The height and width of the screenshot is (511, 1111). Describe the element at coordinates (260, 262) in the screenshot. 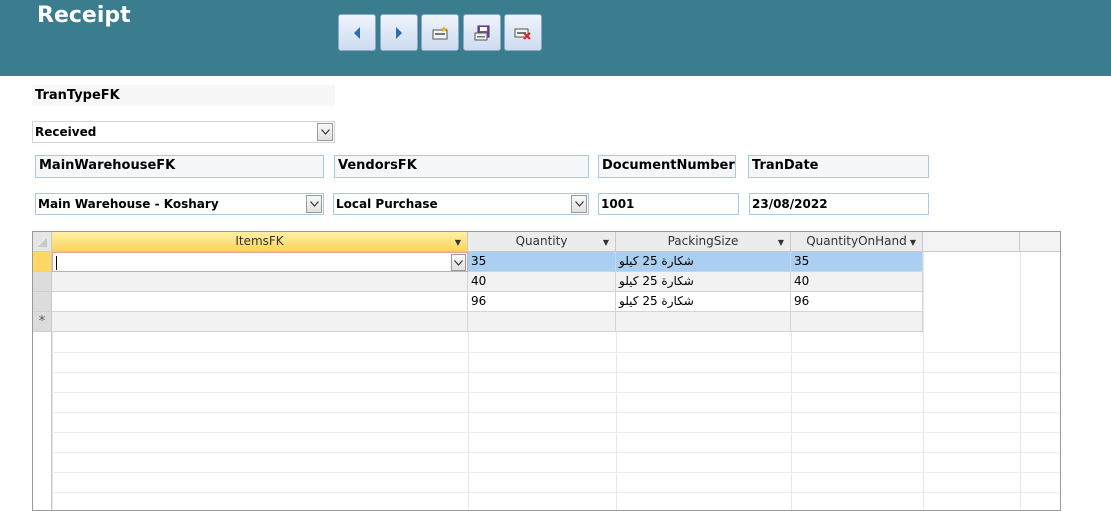

I see `items-combo-cell` at that location.